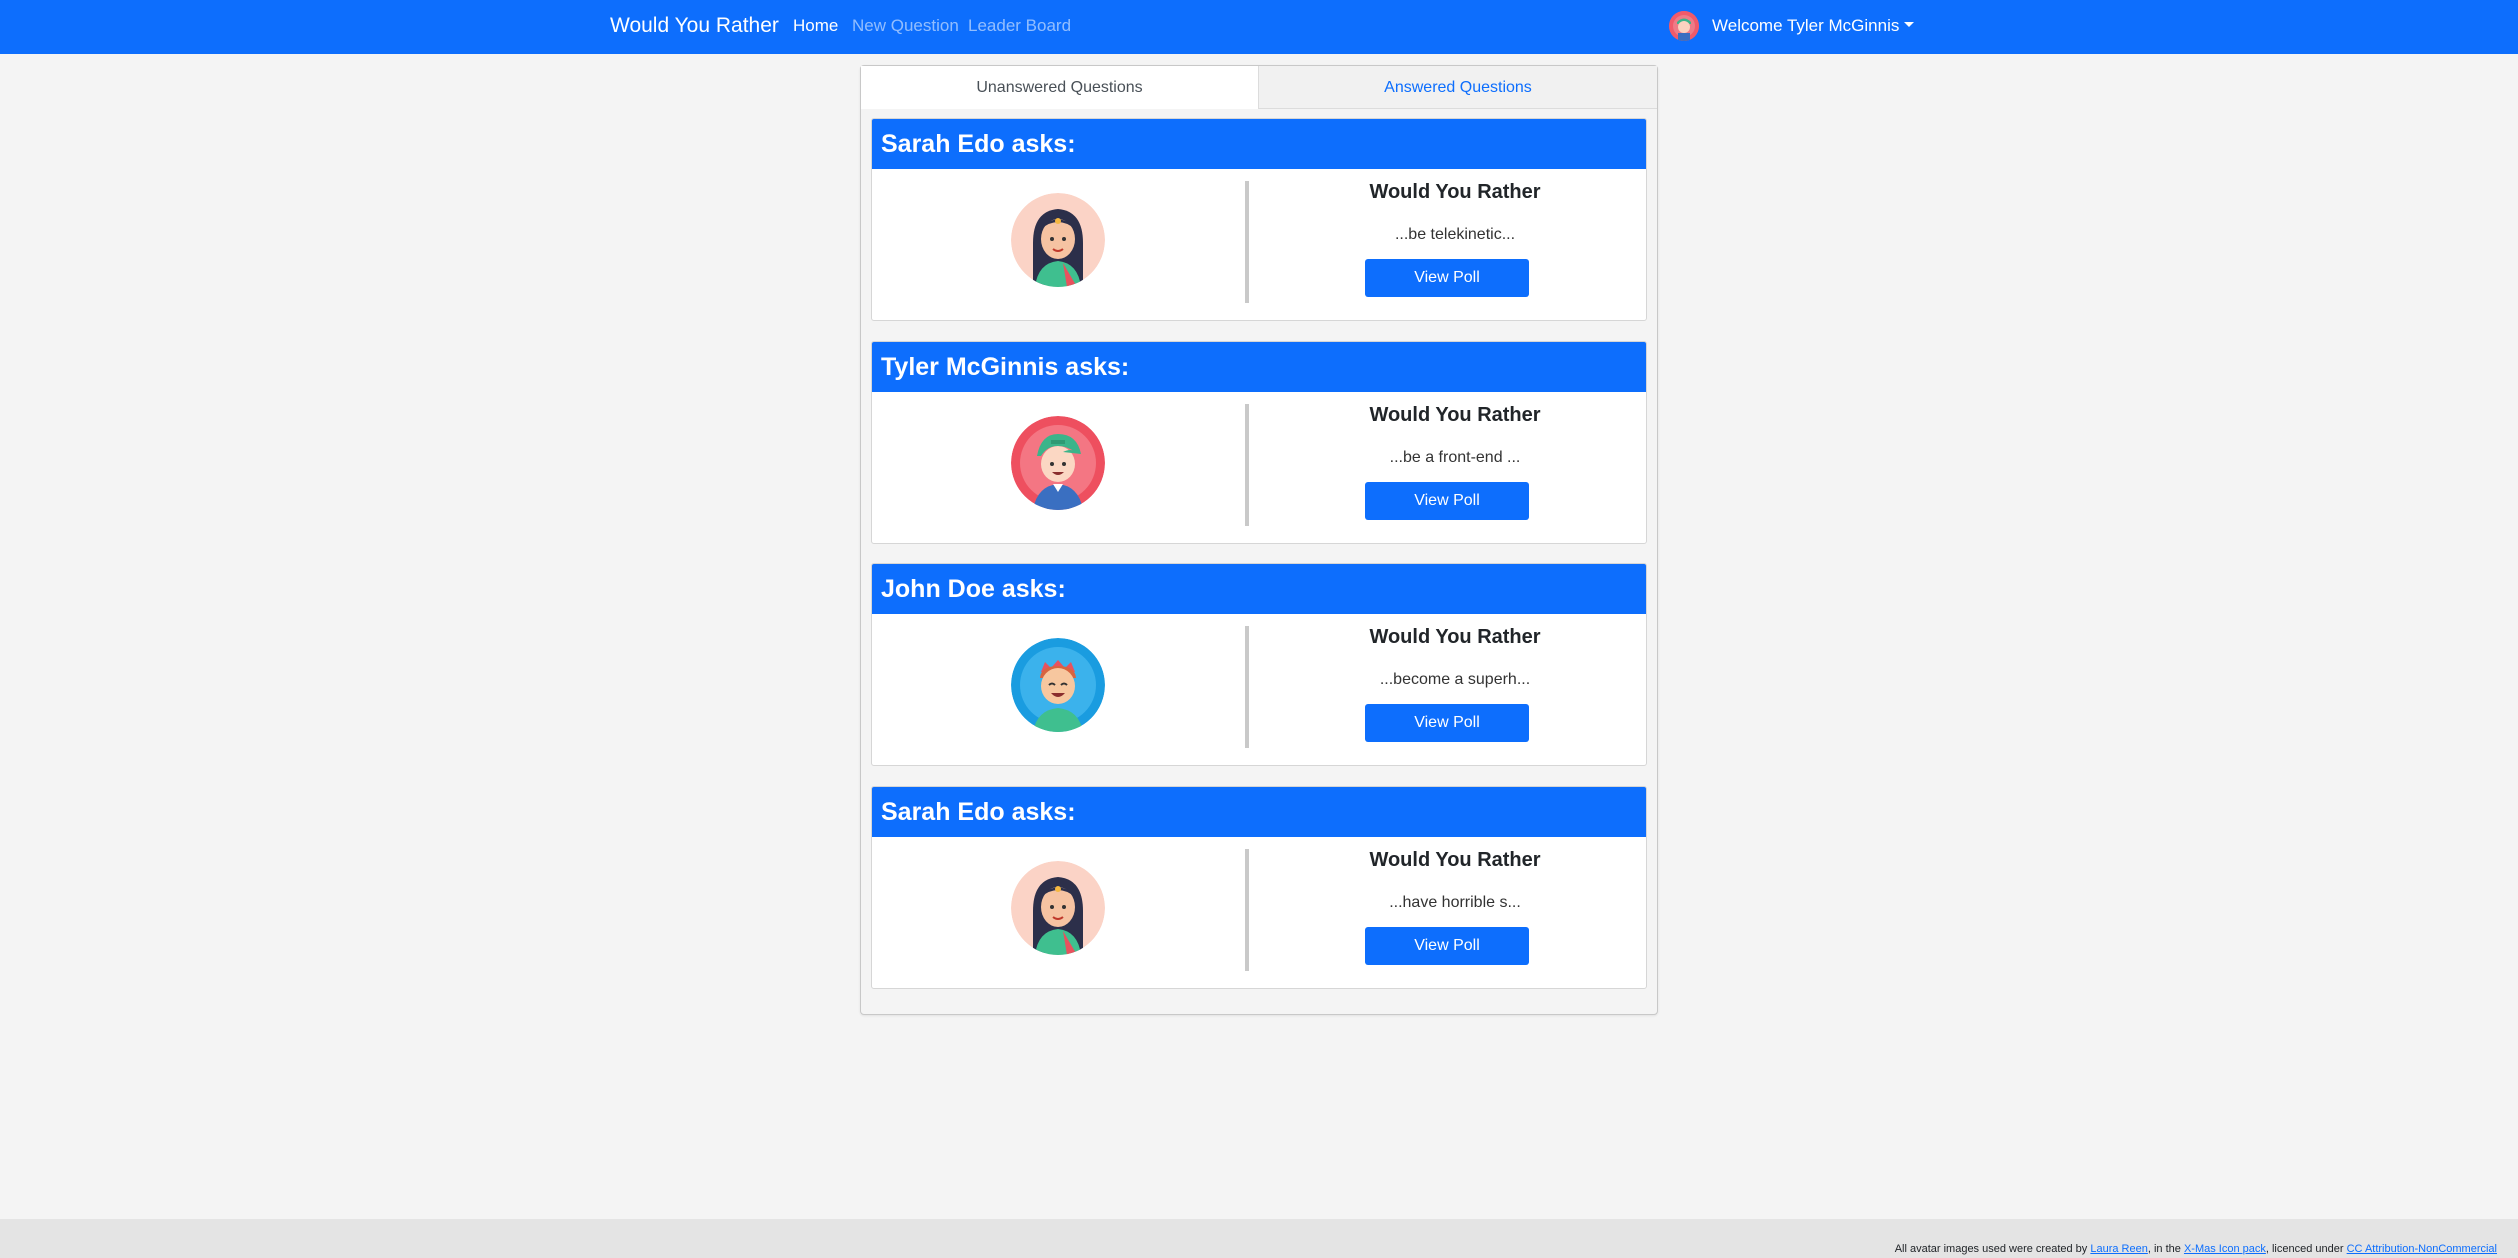 This screenshot has height=1258, width=2518. I want to click on question-tabs: Unanswered Questions Answered Questions, so click(1259, 87).